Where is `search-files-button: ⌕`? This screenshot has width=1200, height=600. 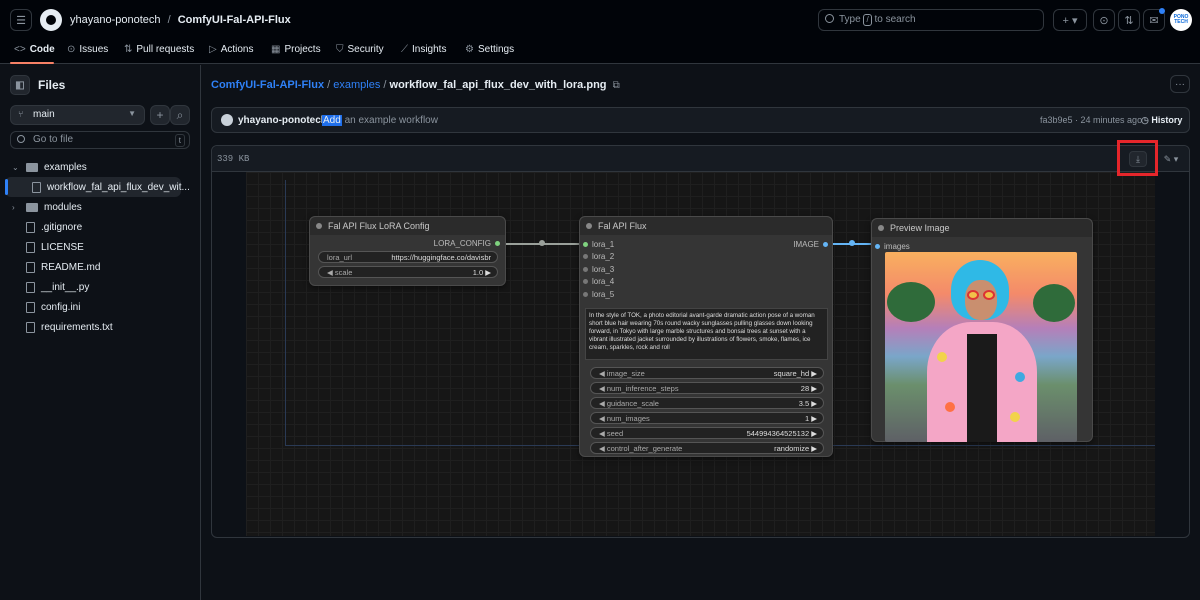 search-files-button: ⌕ is located at coordinates (180, 115).